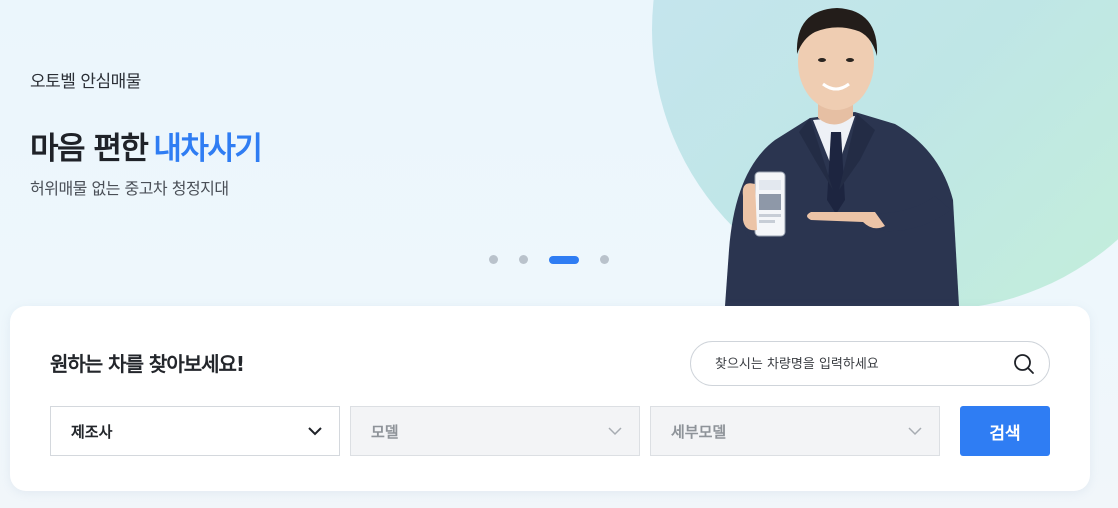  What do you see at coordinates (385, 431) in the screenshot?
I see `model-select-label: 모델` at bounding box center [385, 431].